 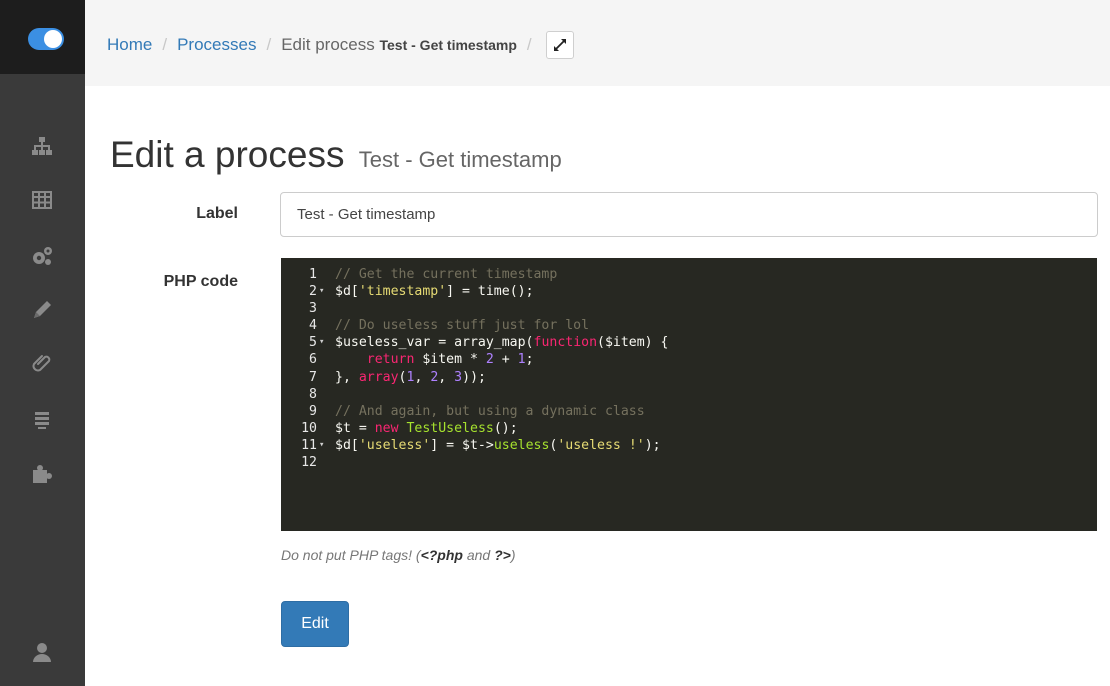 I want to click on pencil-icon, so click(x=42, y=310).